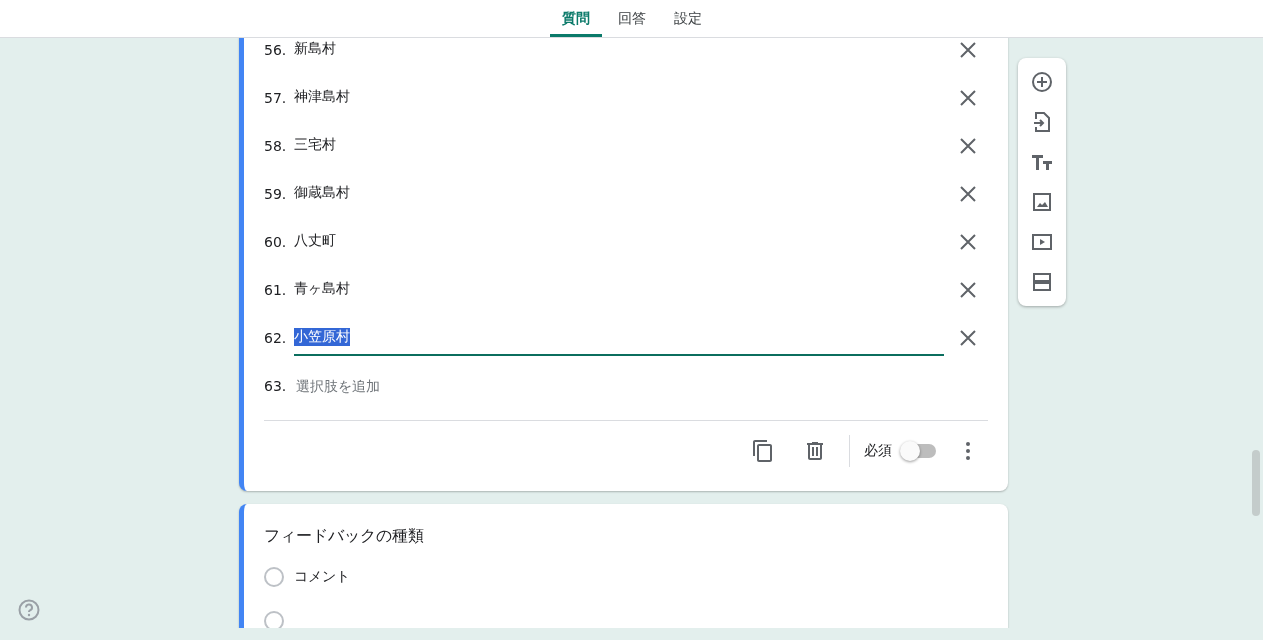  Describe the element at coordinates (619, 338) in the screenshot. I see `option-field: 小笠原村` at that location.